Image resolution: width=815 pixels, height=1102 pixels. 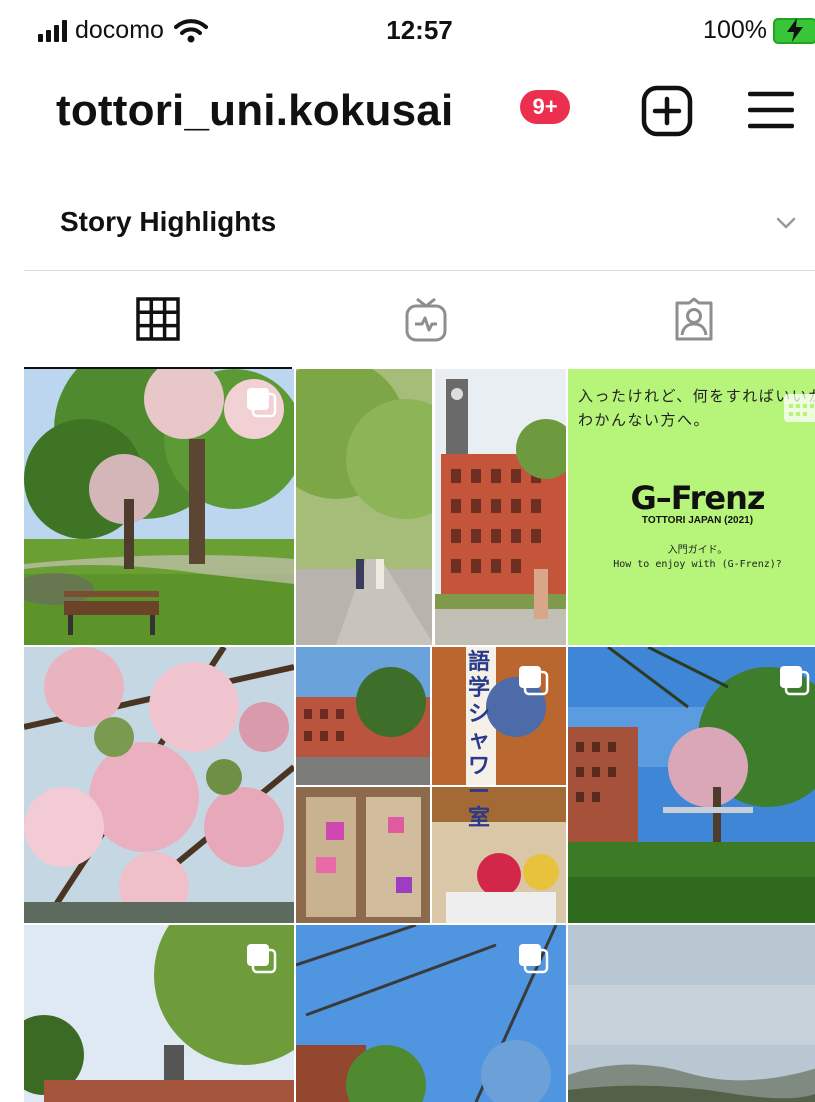 I want to click on status-bar: docomo 12:57 100%, so click(x=413, y=31).